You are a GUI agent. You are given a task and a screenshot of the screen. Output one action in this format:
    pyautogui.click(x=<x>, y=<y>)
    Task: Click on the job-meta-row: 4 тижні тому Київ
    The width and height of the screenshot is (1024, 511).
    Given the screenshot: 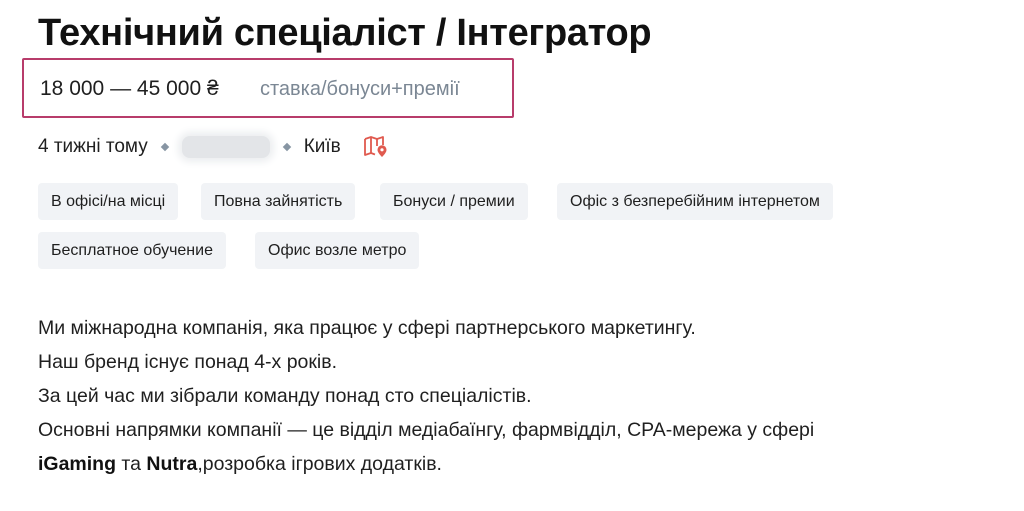 What is the action you would take?
    pyautogui.click(x=213, y=147)
    